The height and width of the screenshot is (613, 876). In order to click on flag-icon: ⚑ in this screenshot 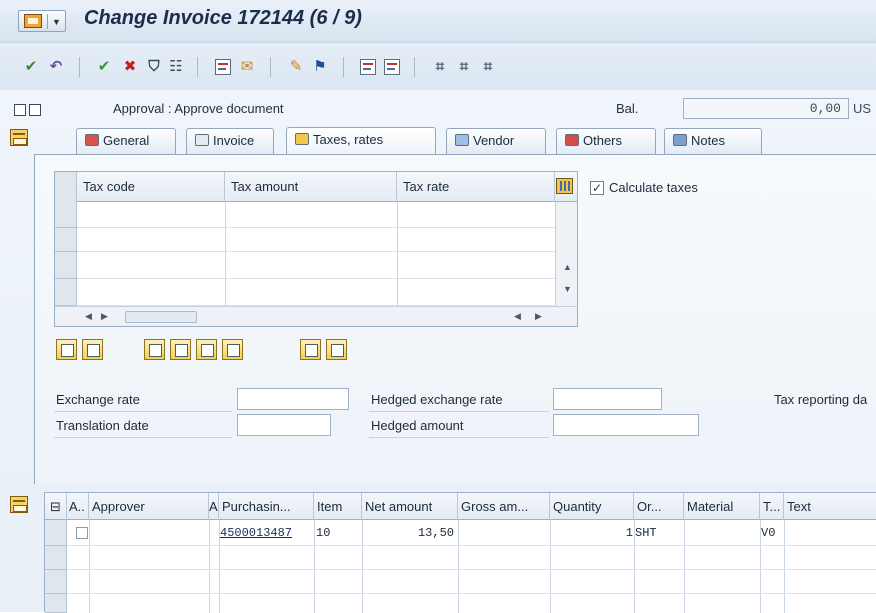, I will do `click(320, 67)`.